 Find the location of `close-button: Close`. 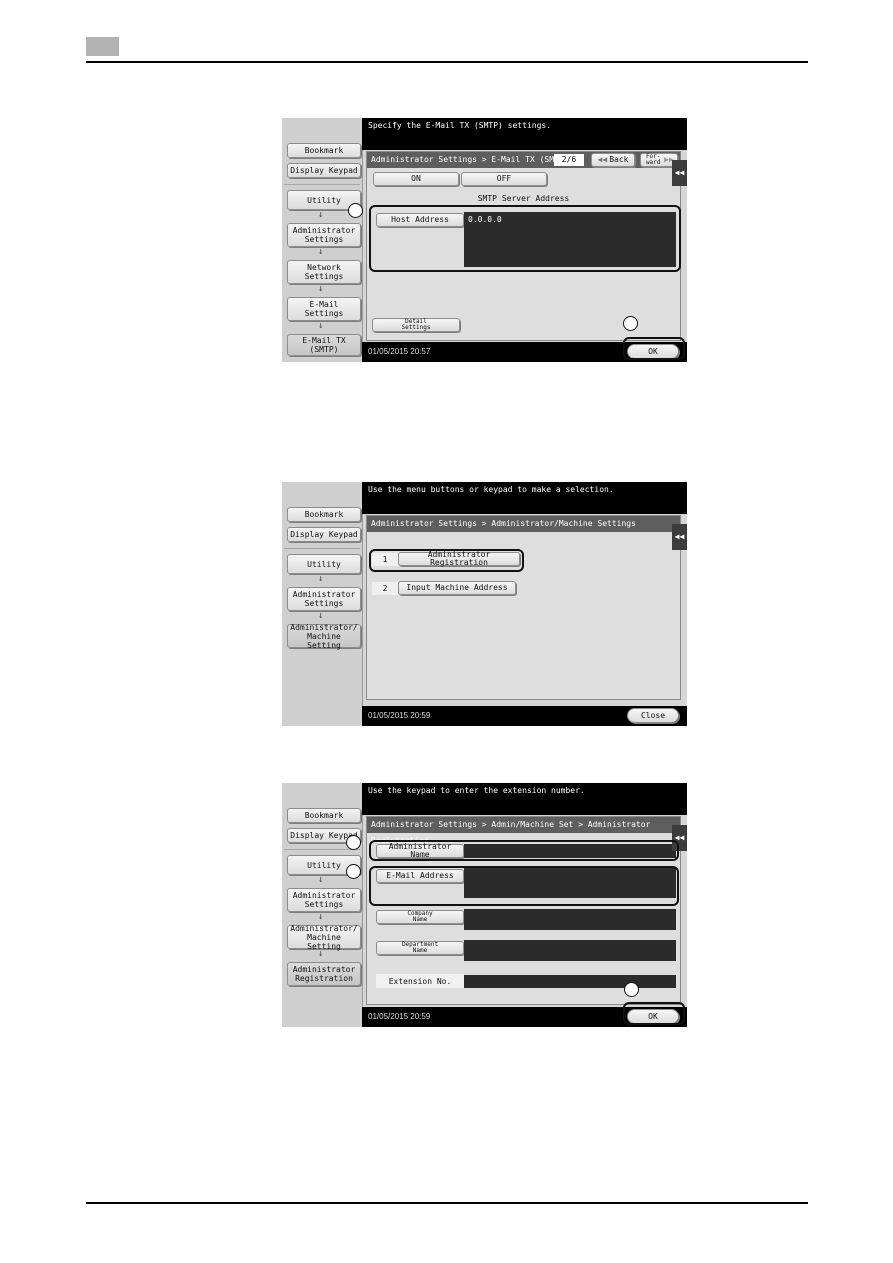

close-button: Close is located at coordinates (653, 715).